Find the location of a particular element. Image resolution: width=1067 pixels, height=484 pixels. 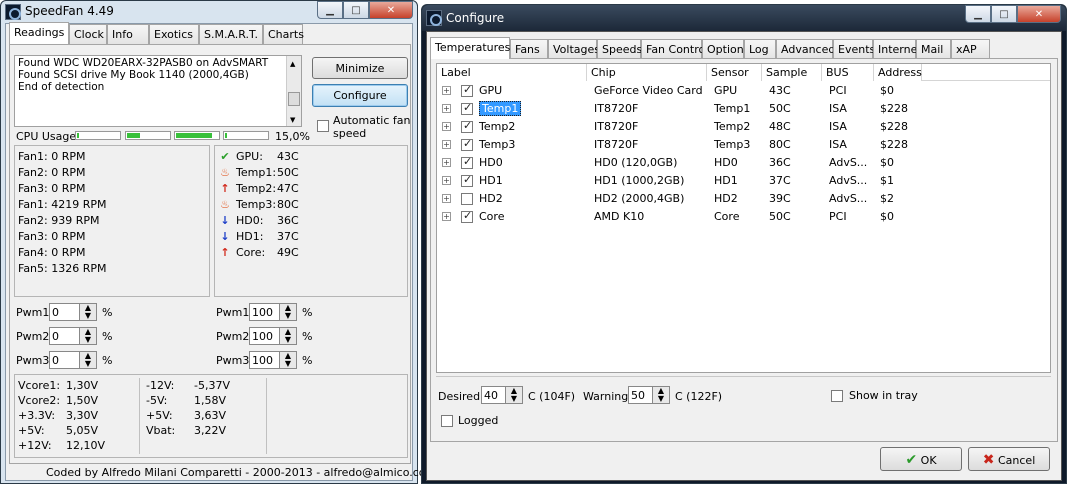

temperature-label: HD0: is located at coordinates (250, 220).